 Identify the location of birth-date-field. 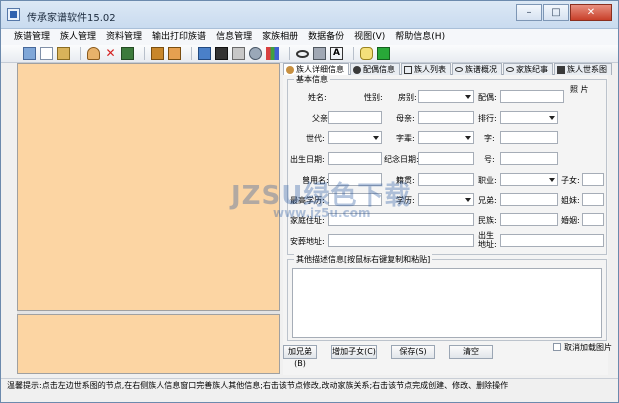
(355, 158).